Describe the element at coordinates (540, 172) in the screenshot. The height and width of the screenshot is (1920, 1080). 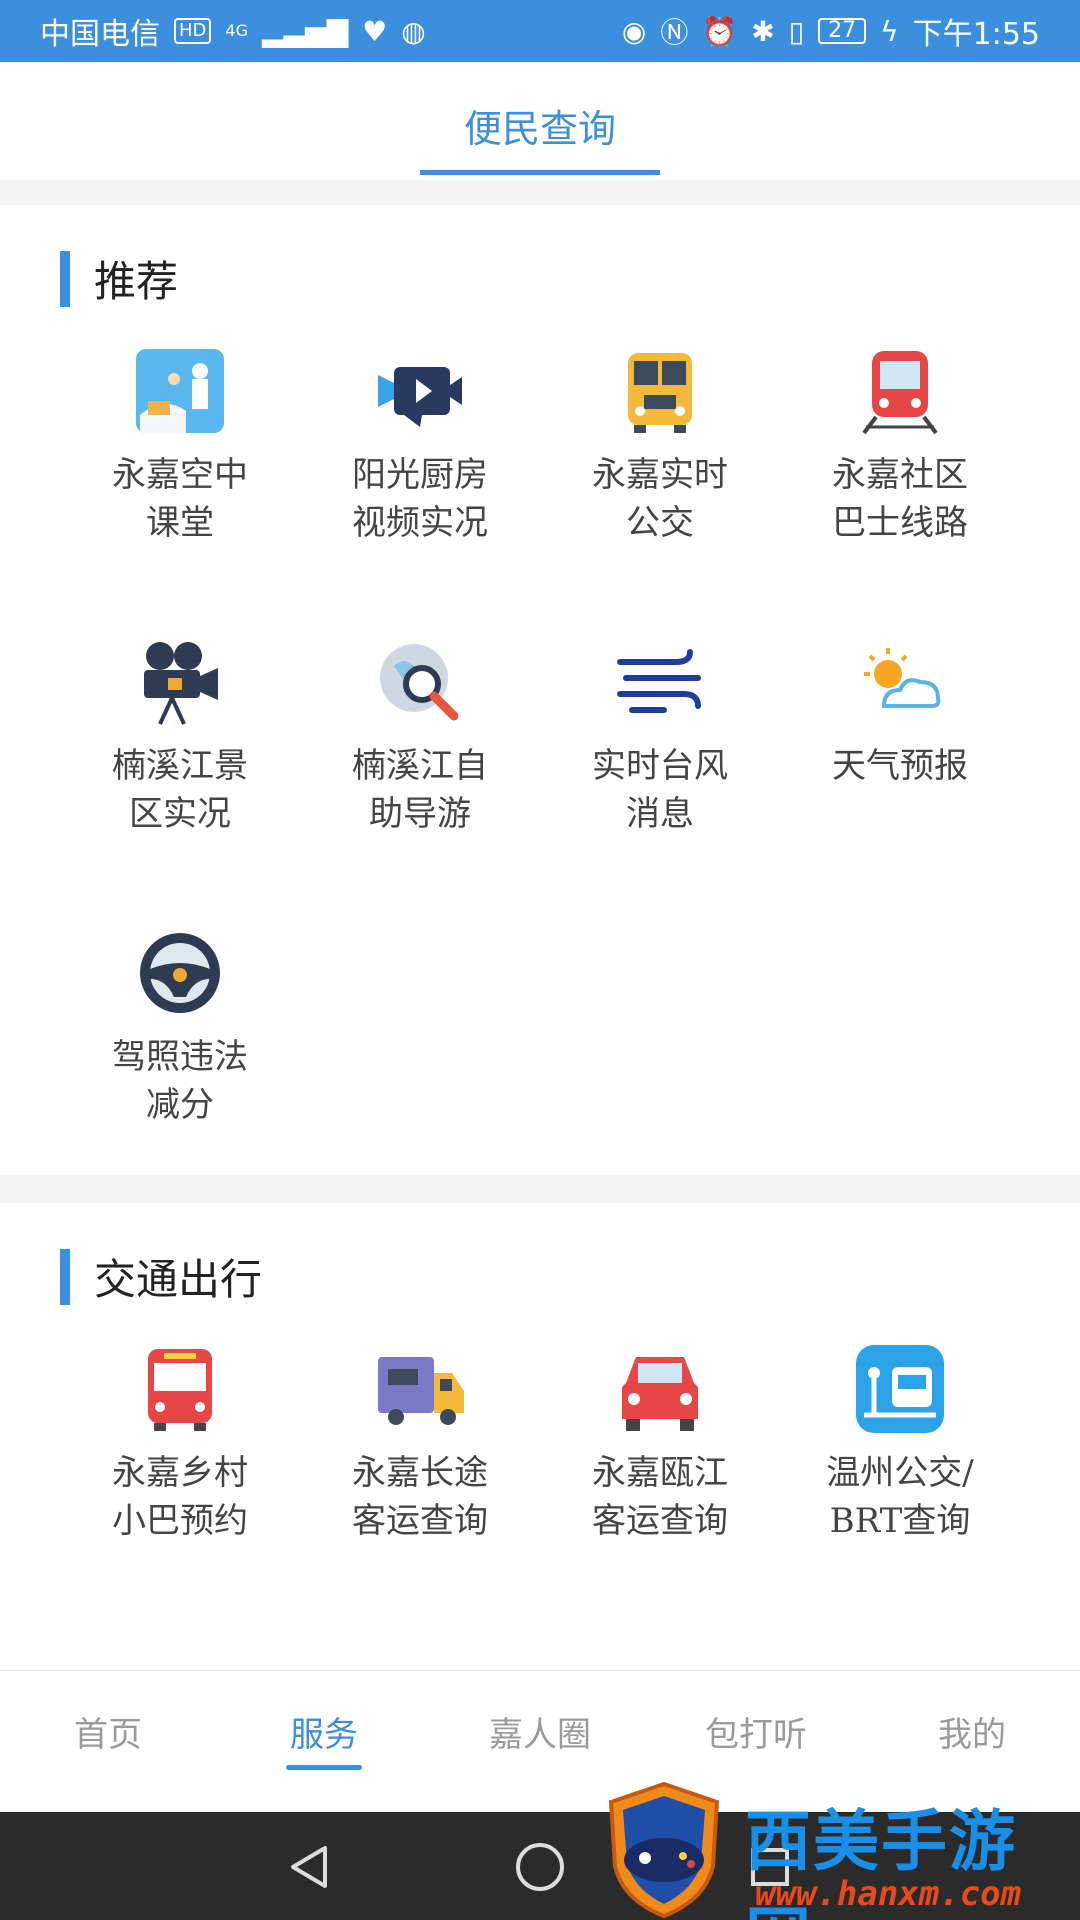
I see `header-underline` at that location.